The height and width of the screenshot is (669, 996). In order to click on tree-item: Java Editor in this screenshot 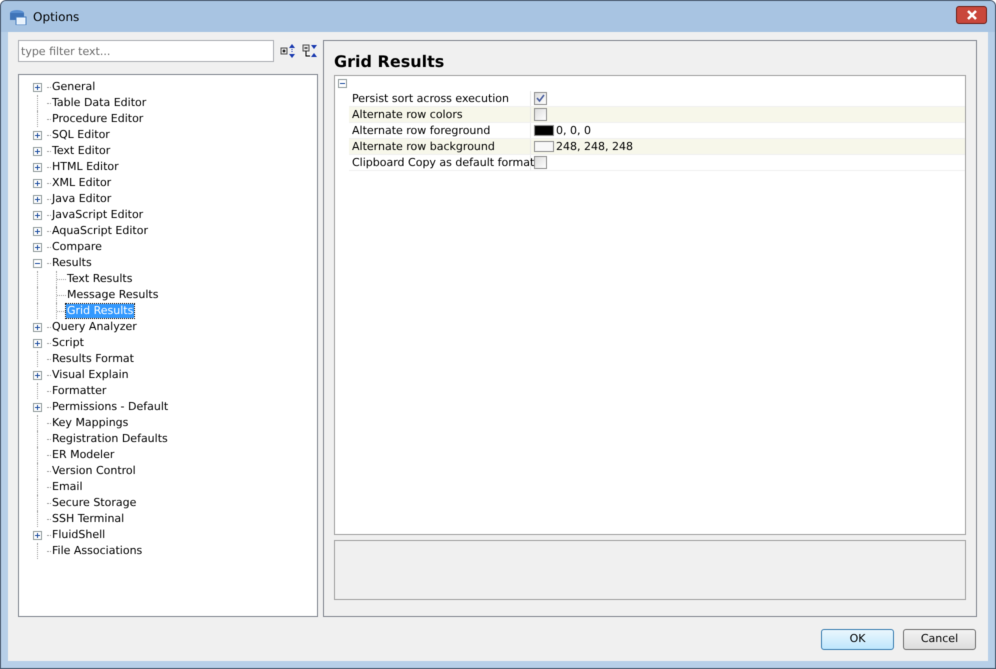, I will do `click(81, 199)`.